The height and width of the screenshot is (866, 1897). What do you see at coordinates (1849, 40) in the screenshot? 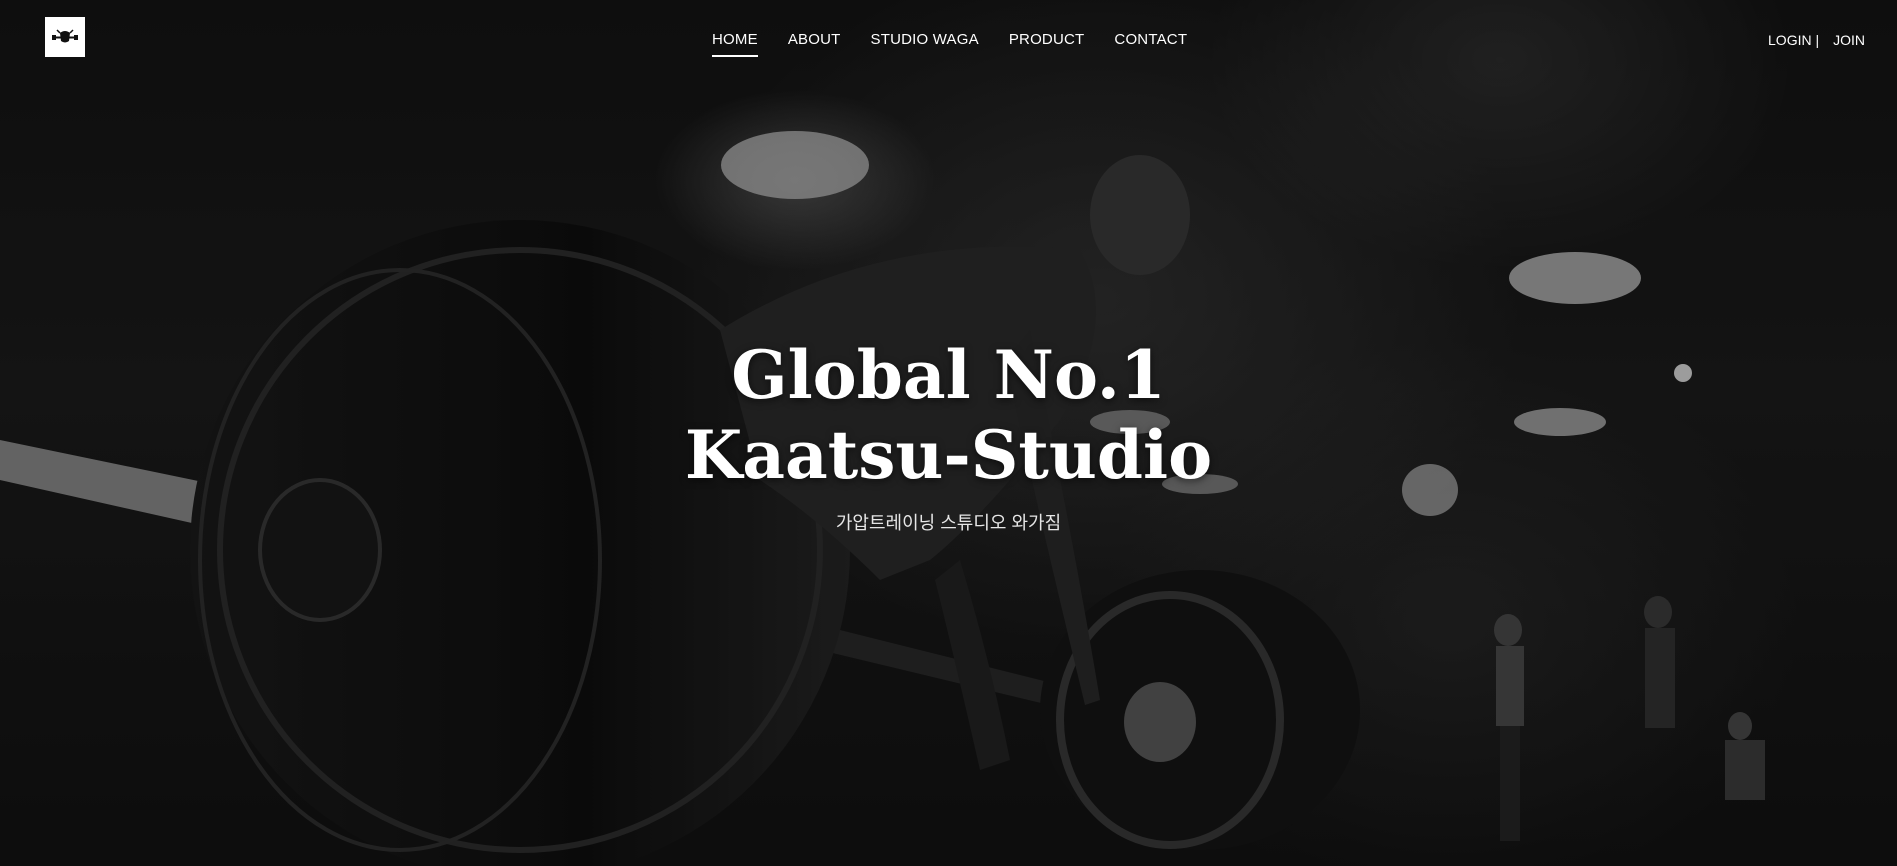
I see `join-link: JOIN` at bounding box center [1849, 40].